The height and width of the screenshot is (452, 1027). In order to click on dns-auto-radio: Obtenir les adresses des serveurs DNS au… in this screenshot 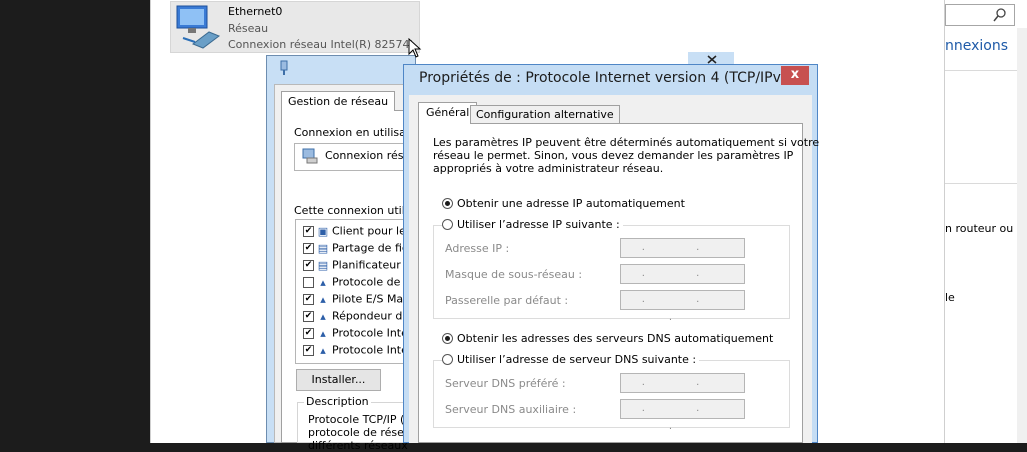, I will do `click(607, 338)`.